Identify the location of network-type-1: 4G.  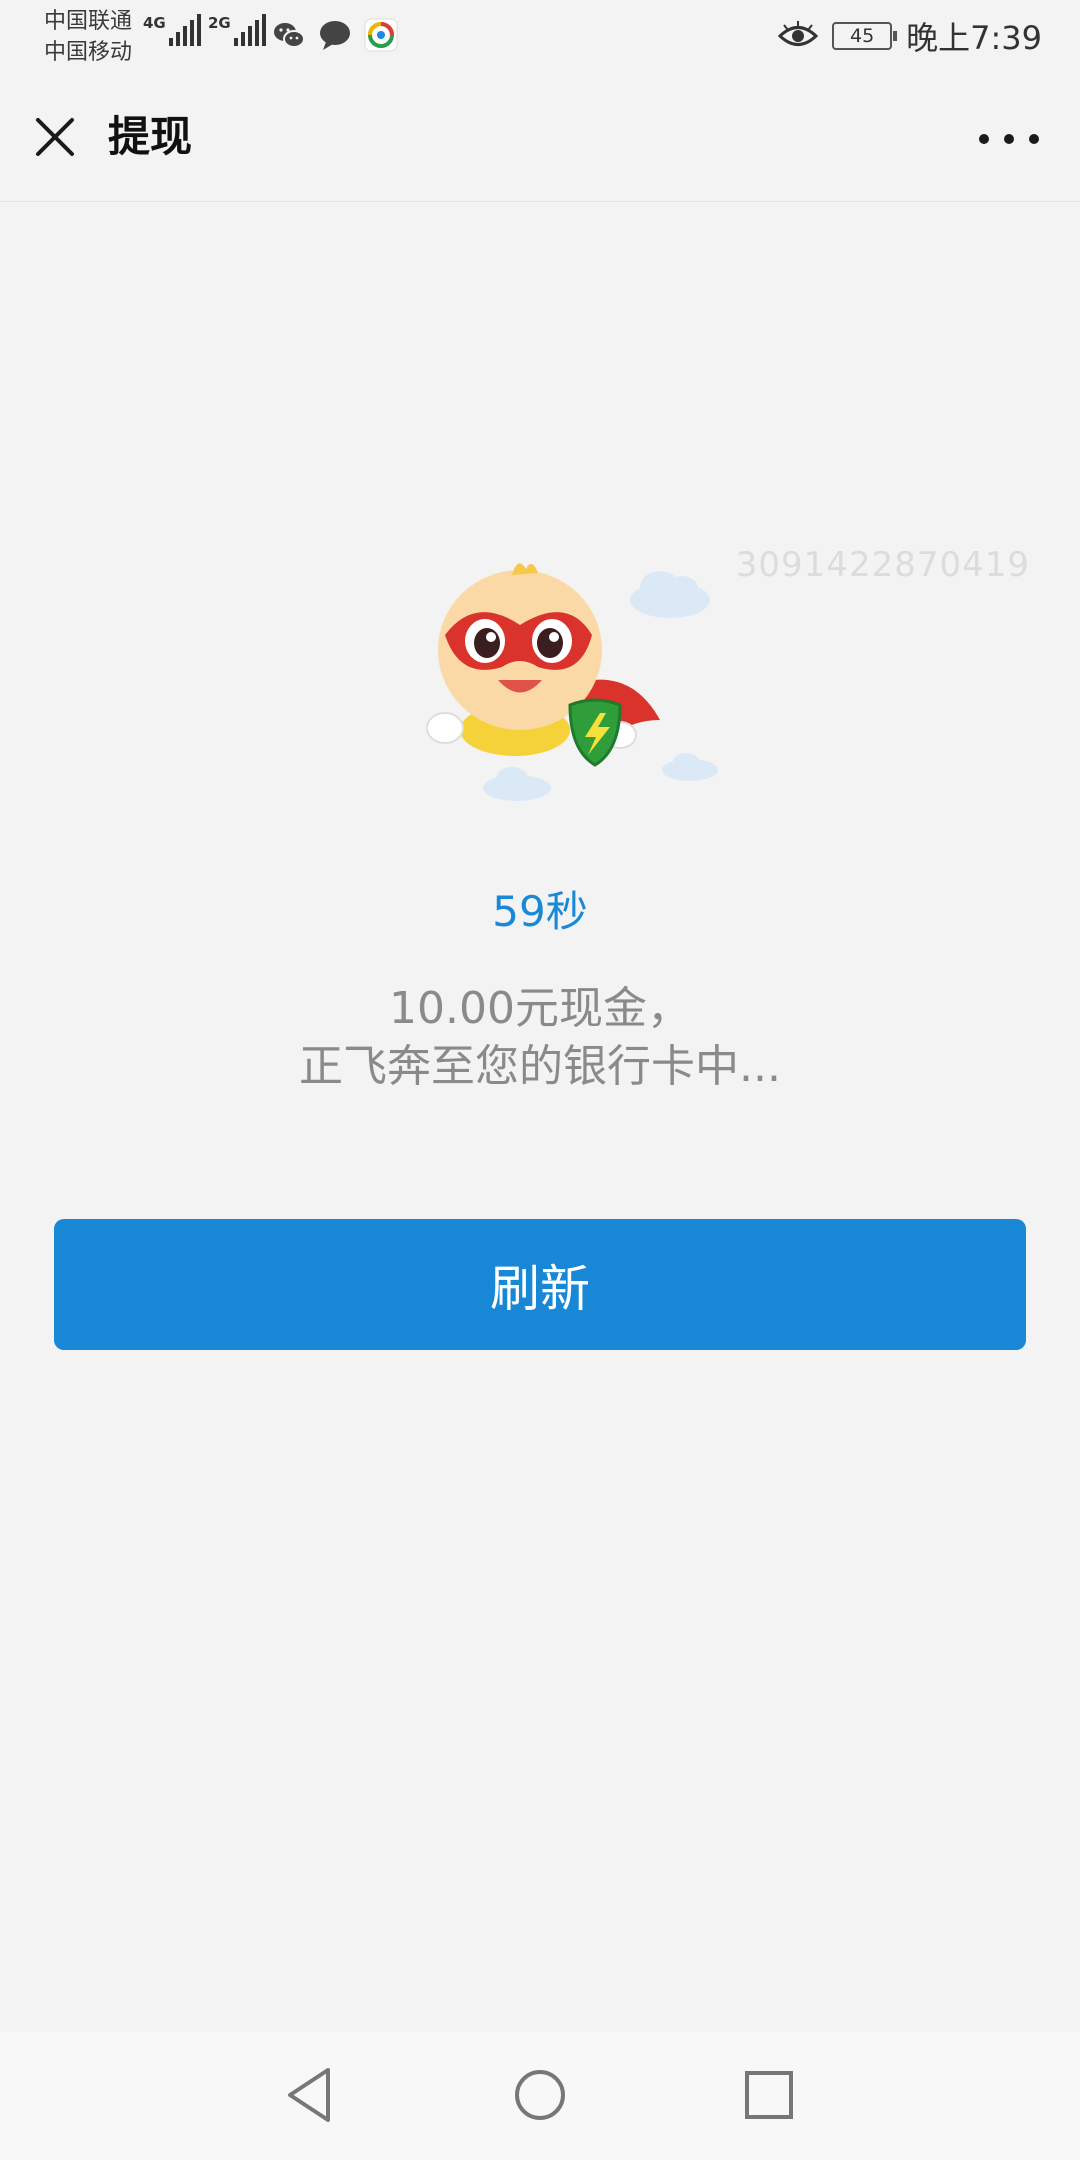
(154, 23).